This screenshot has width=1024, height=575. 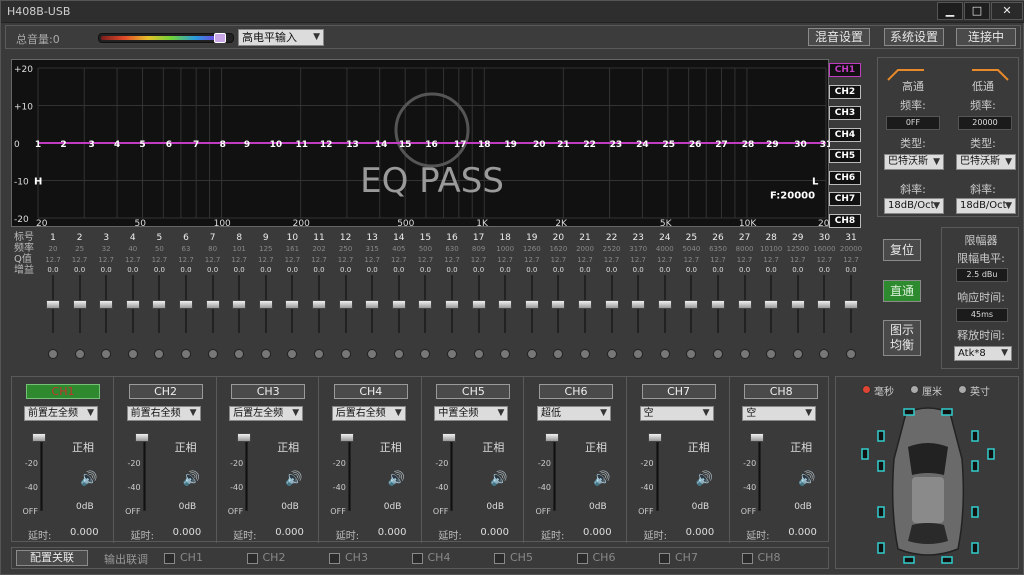 What do you see at coordinates (839, 37) in the screenshot?
I see `mix-settings-button: 混音设置` at bounding box center [839, 37].